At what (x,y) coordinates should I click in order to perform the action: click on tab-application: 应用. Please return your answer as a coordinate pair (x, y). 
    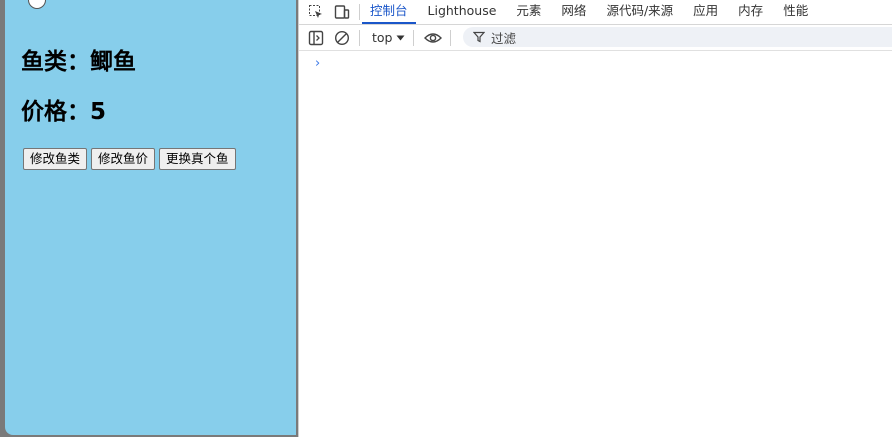
    Looking at the image, I should click on (705, 12).